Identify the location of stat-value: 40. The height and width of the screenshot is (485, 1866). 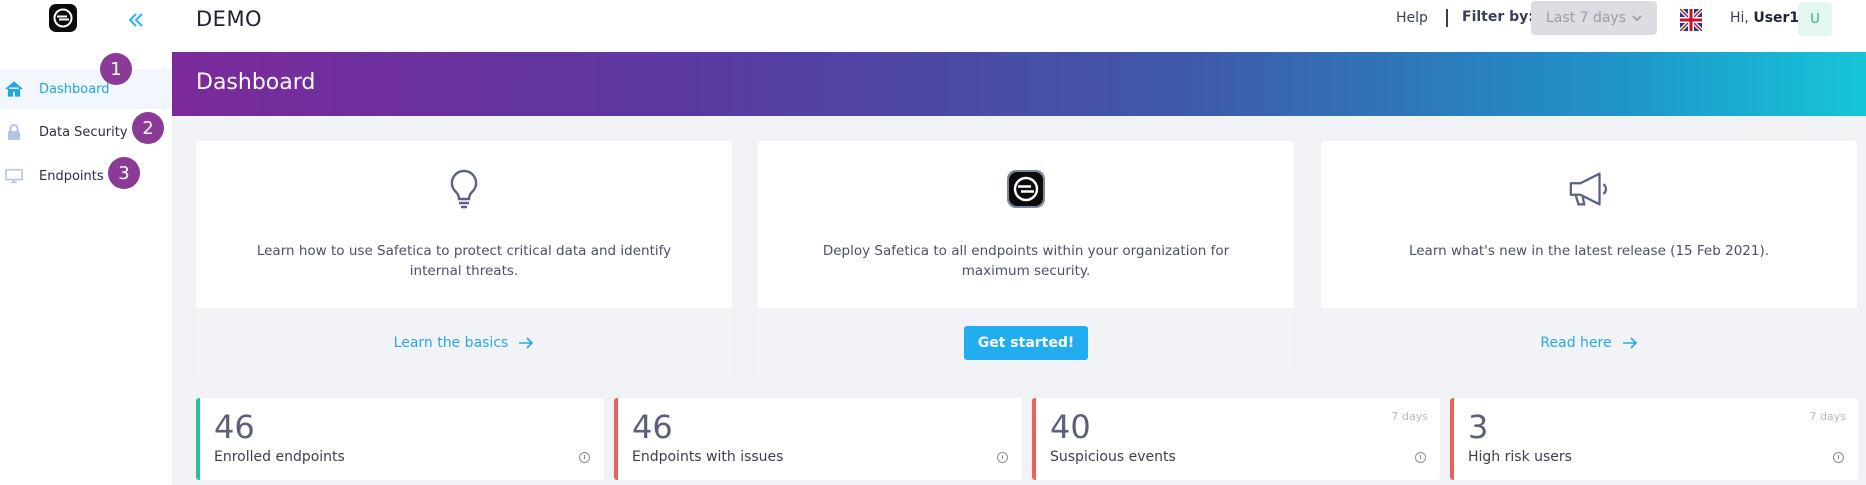
(1070, 427).